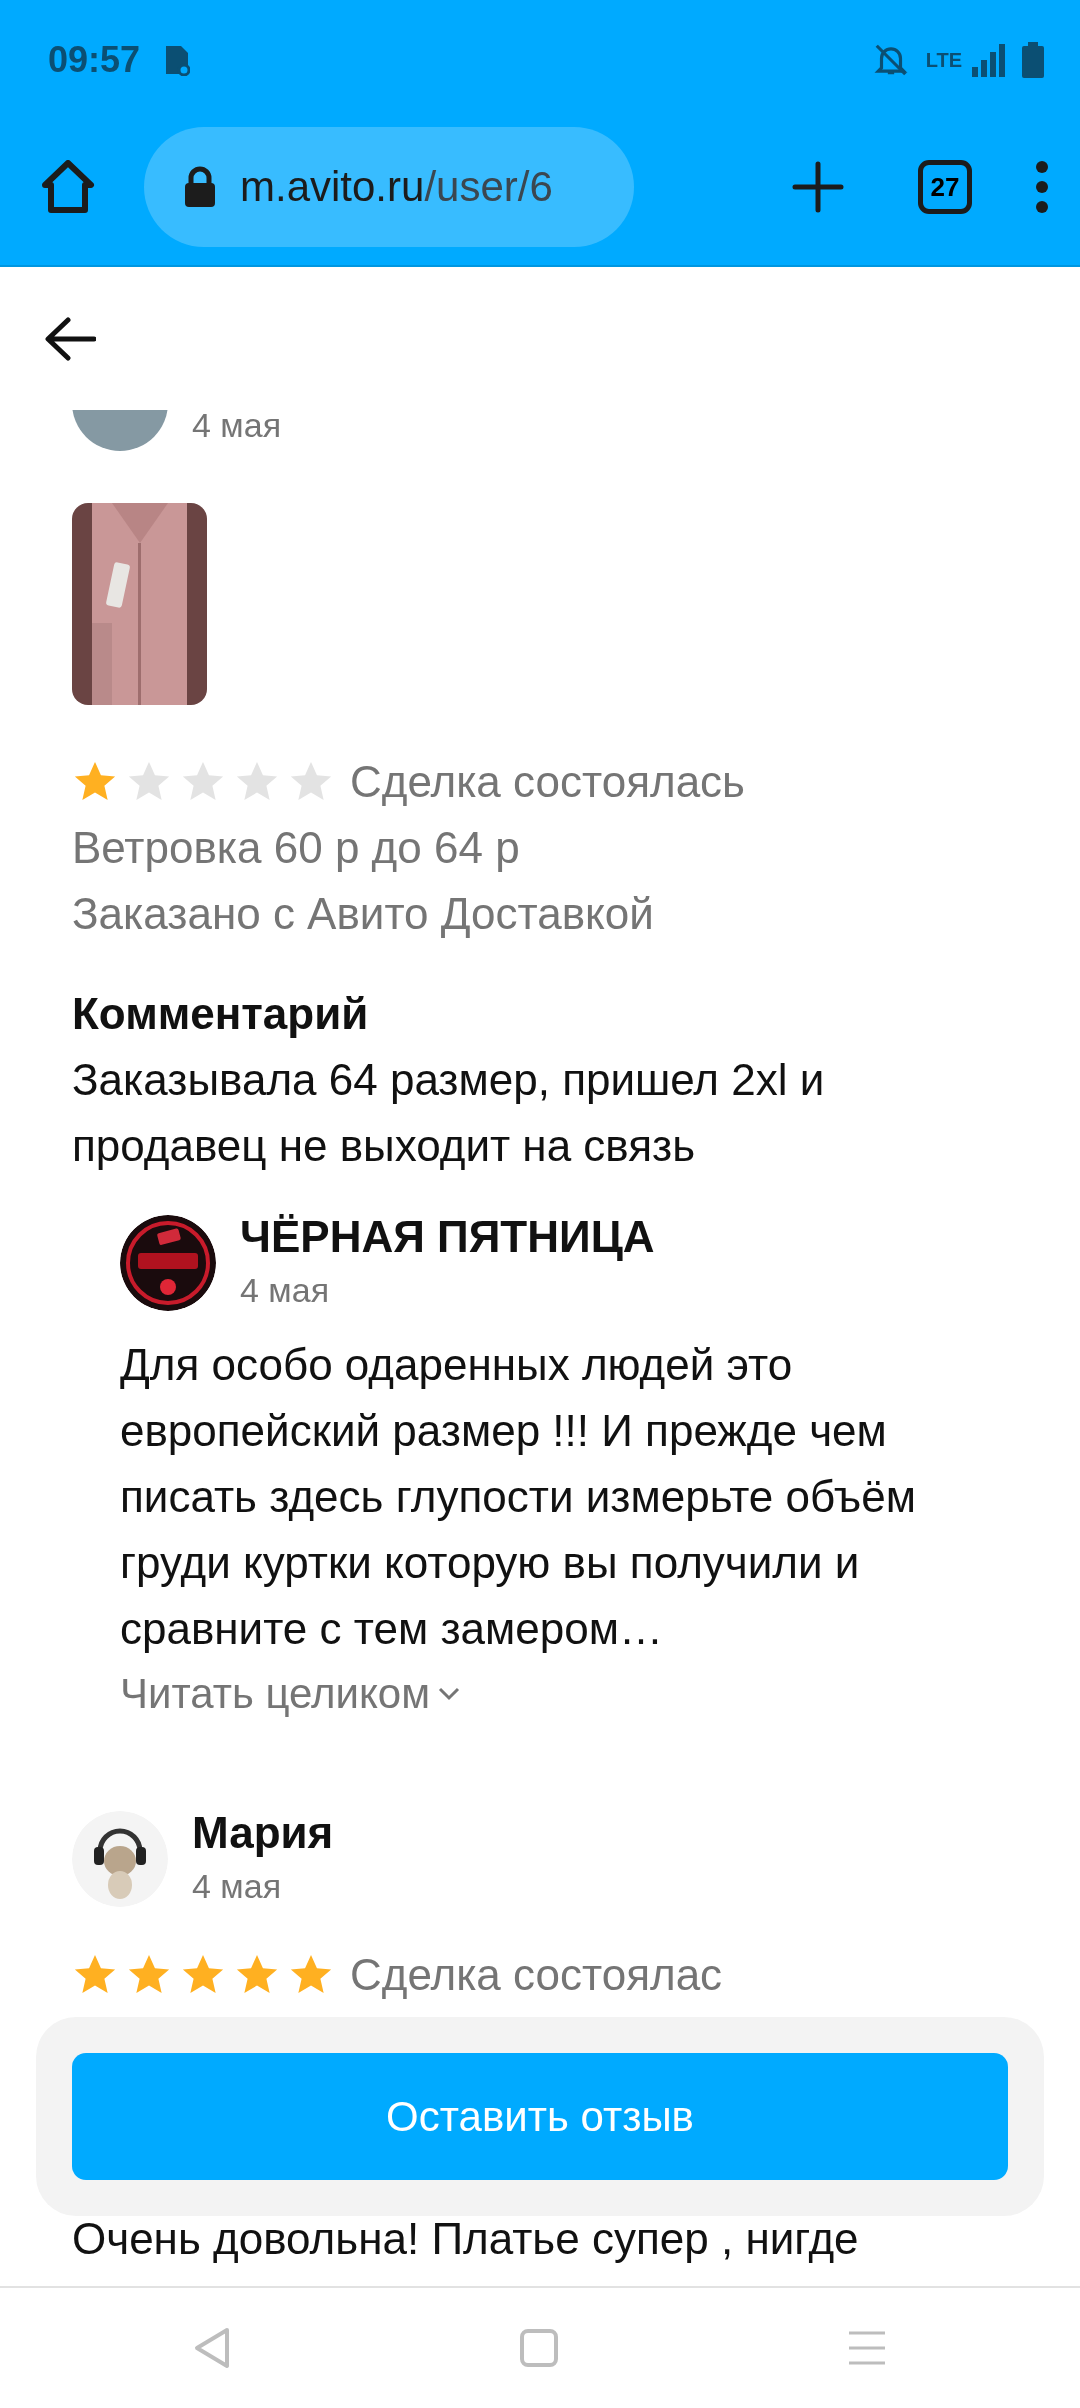 This screenshot has width=1080, height=2408. What do you see at coordinates (1033, 60) in the screenshot?
I see `battery-icon` at bounding box center [1033, 60].